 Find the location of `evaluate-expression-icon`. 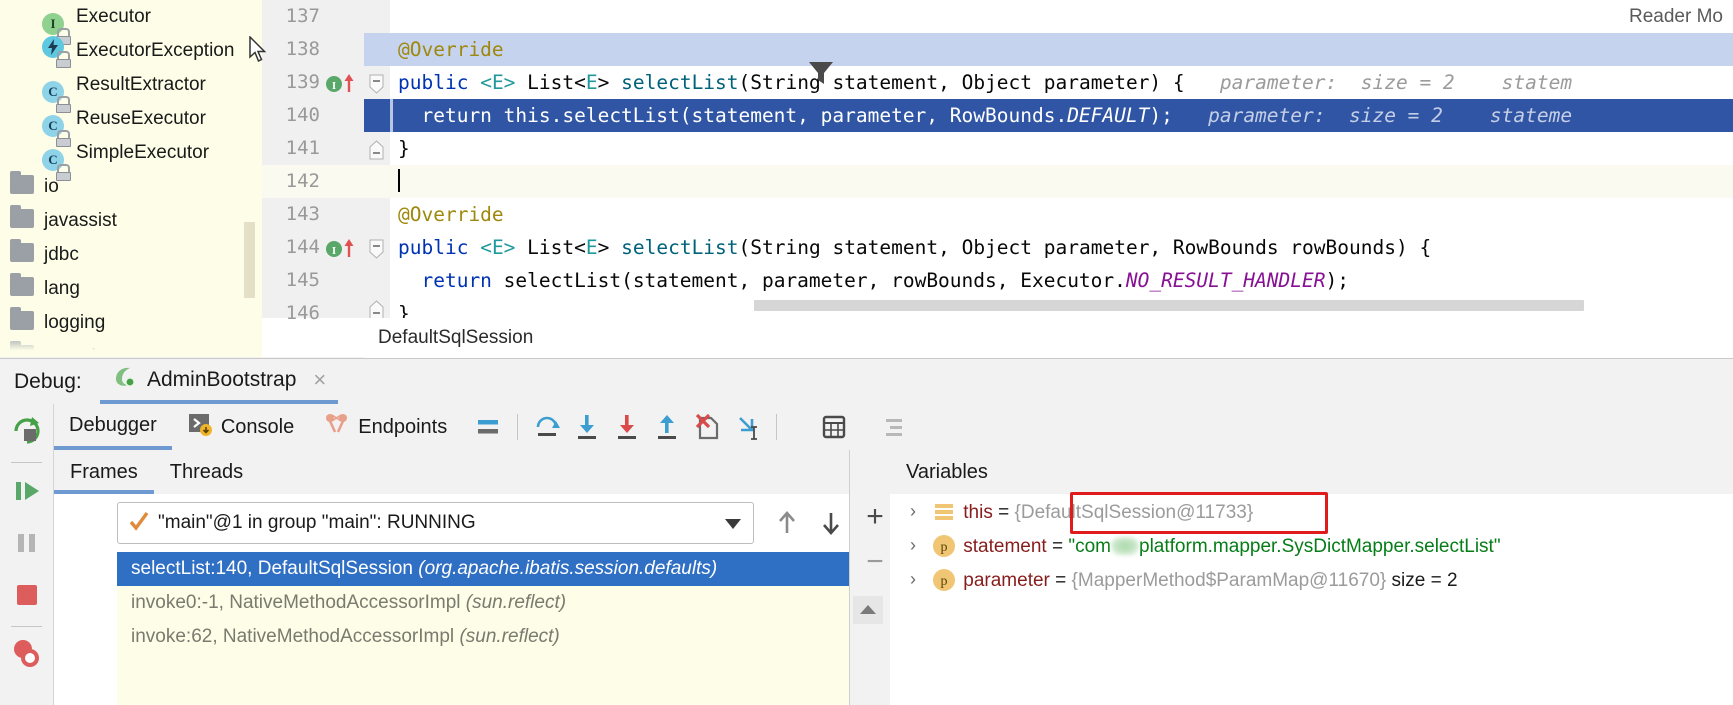

evaluate-expression-icon is located at coordinates (834, 427).